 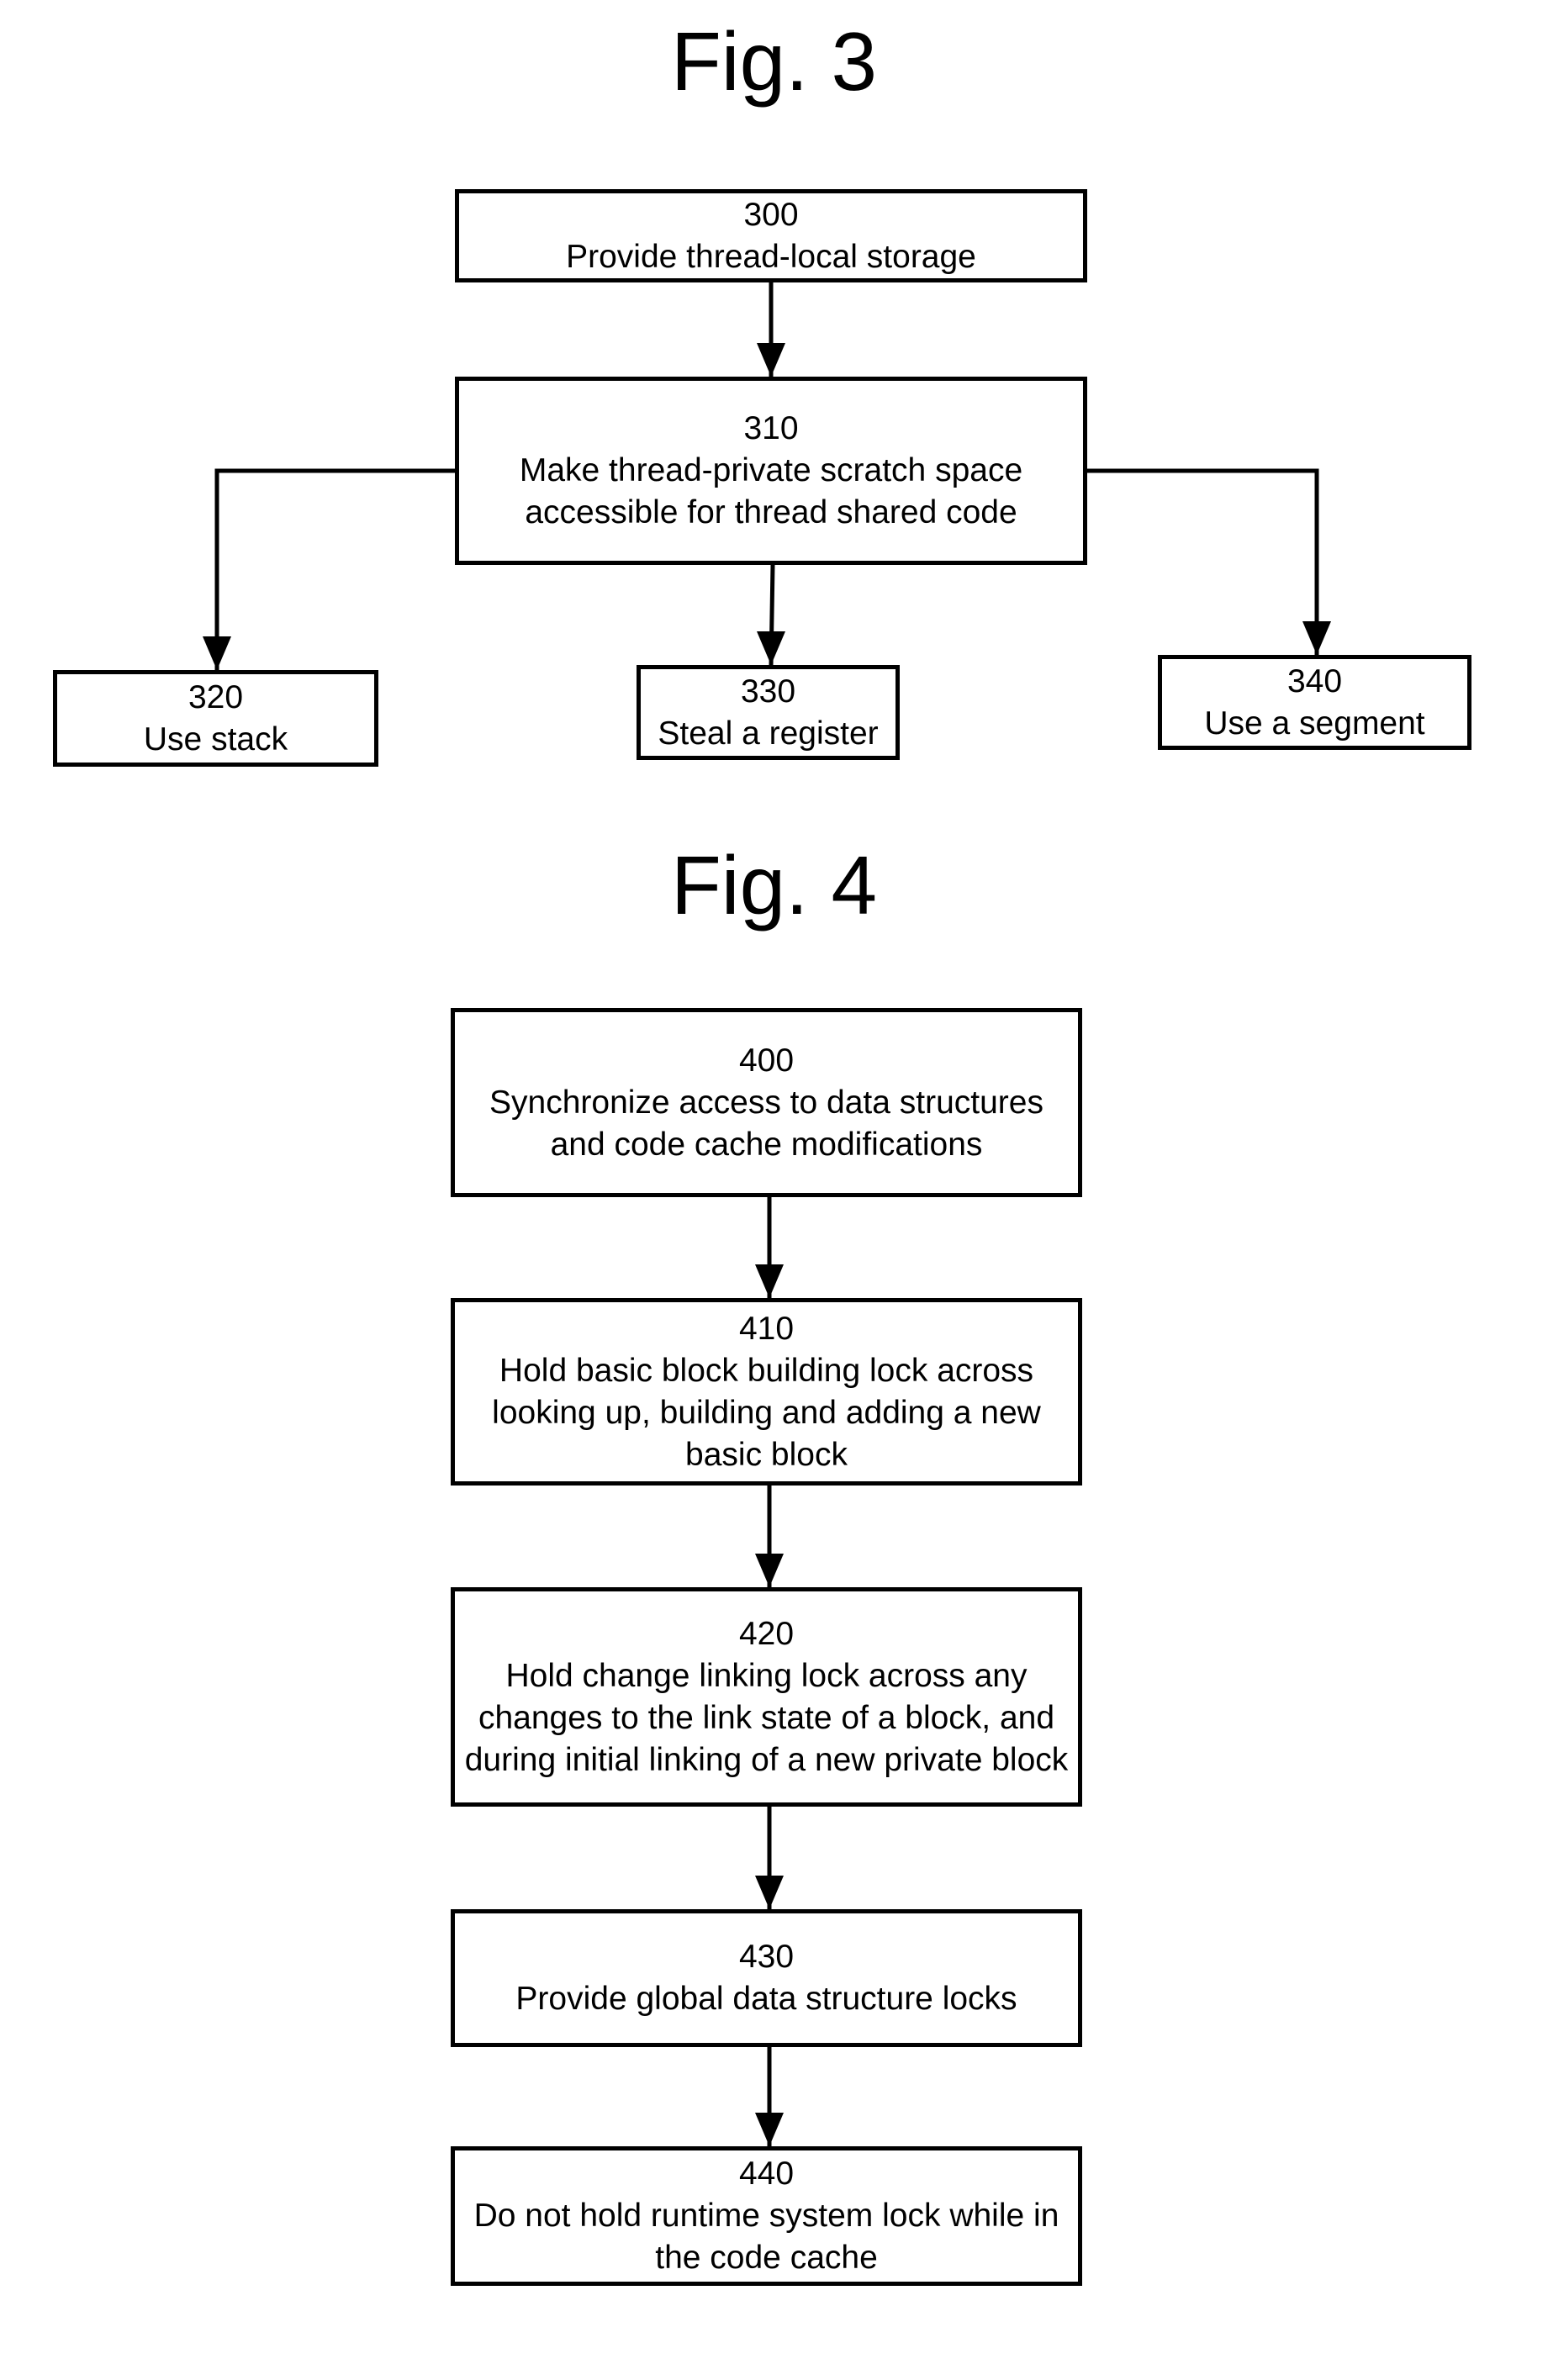 What do you see at coordinates (216, 696) in the screenshot?
I see `node-320-number: 320` at bounding box center [216, 696].